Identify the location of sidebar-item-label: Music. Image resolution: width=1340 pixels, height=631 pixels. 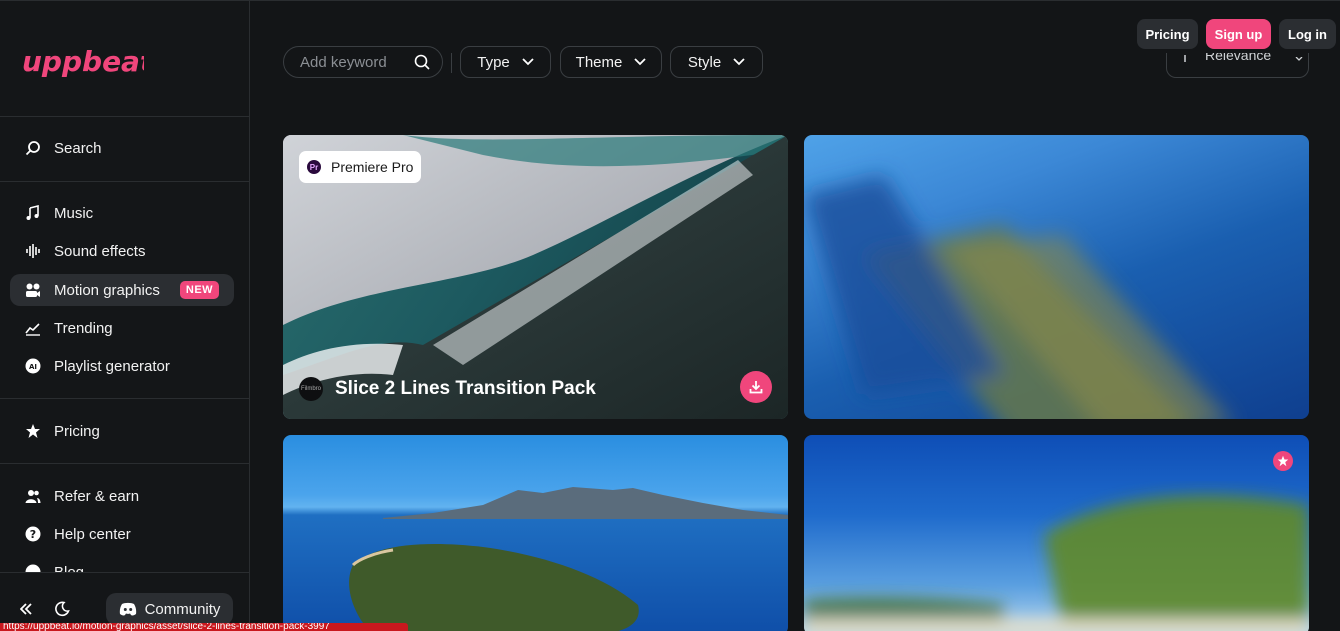
(74, 213).